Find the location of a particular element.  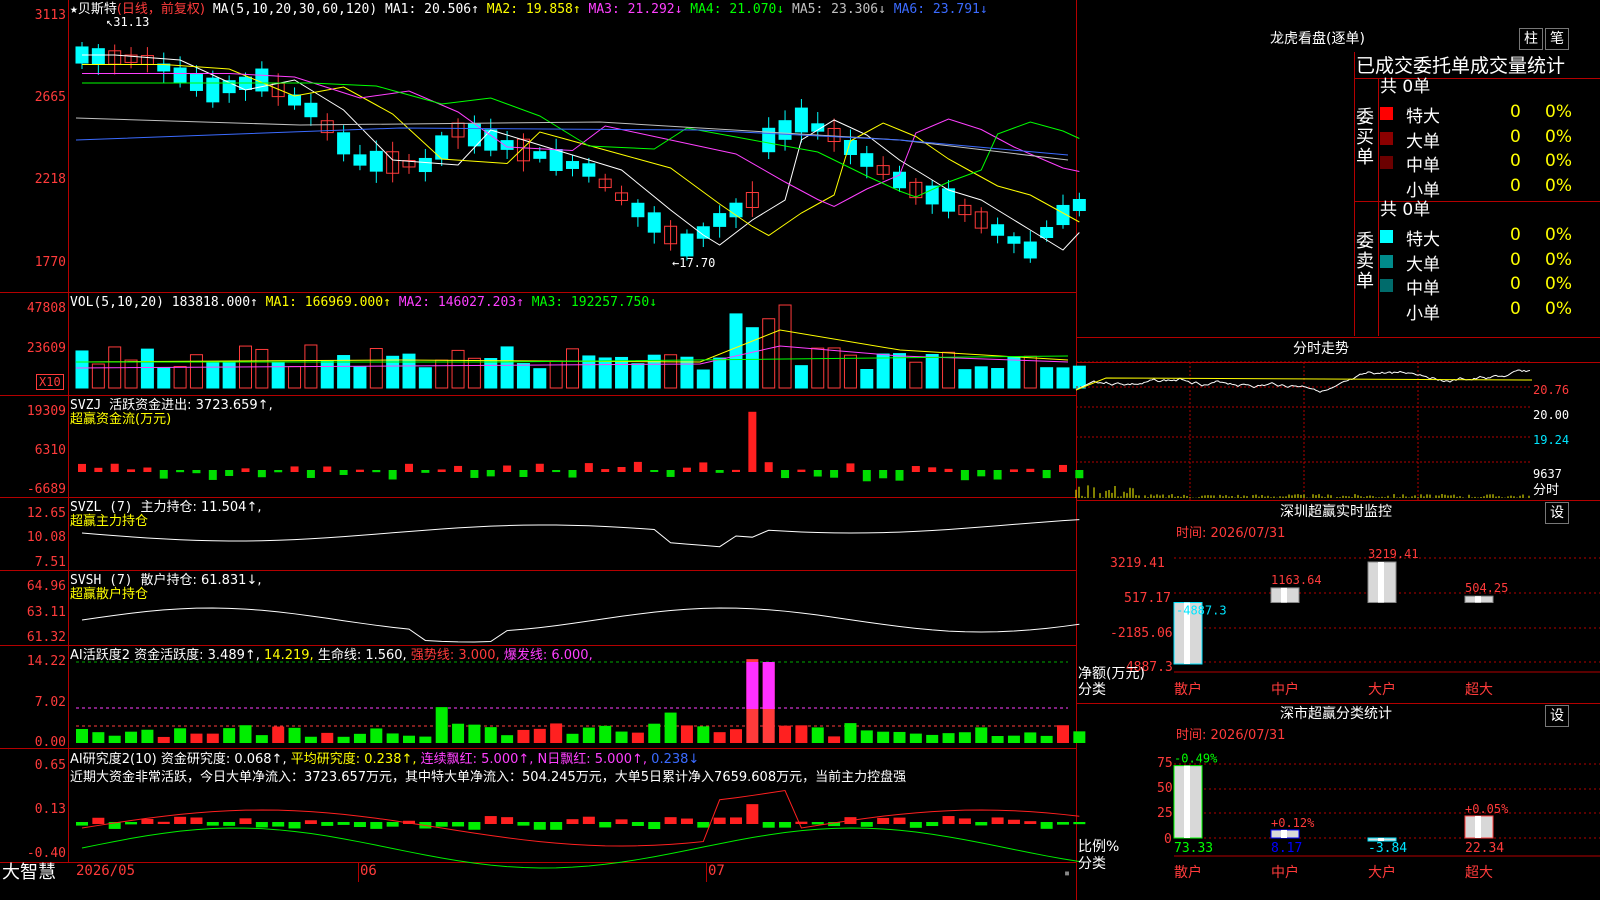

sz-class-axis-label: 0 is located at coordinates (1168, 839).